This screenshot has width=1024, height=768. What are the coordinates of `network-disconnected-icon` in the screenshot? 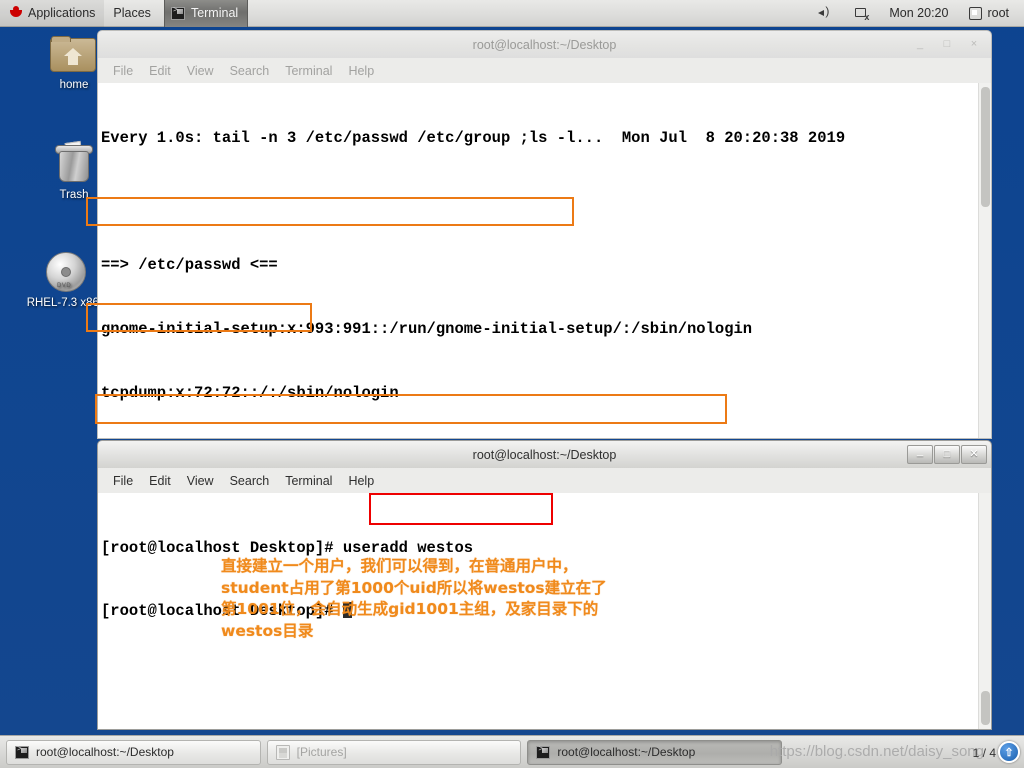 It's located at (861, 14).